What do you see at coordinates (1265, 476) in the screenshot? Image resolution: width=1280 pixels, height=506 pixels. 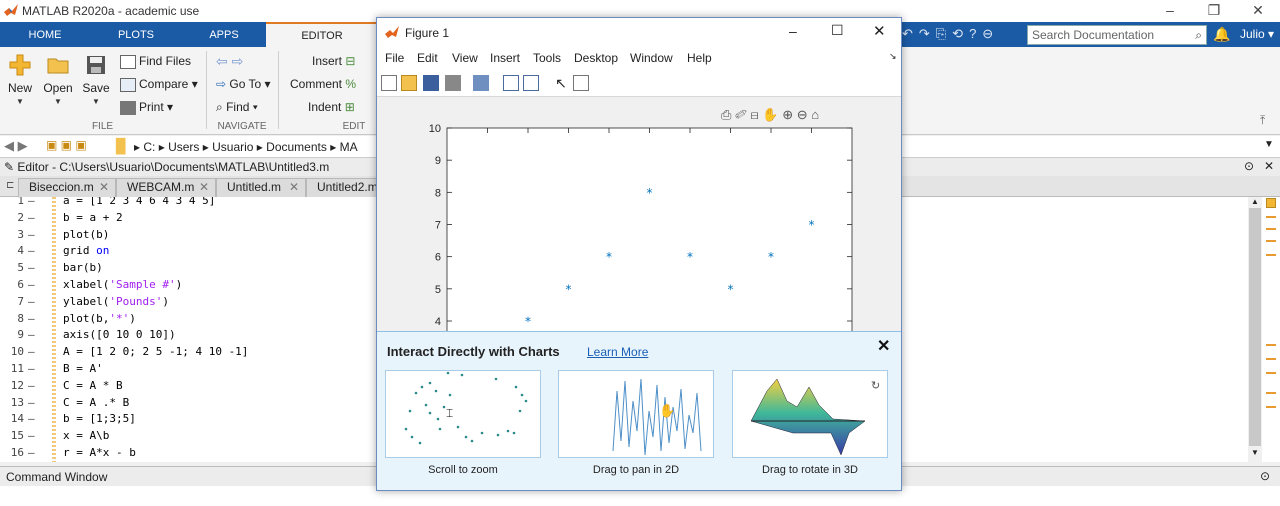 I see `command-window-options-icon: ⊙` at bounding box center [1265, 476].